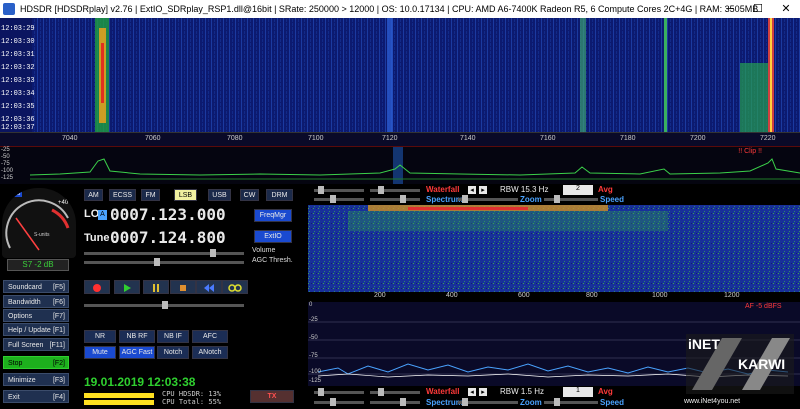 The image size is (800, 409). I want to click on db-label: -100, so click(7, 171).